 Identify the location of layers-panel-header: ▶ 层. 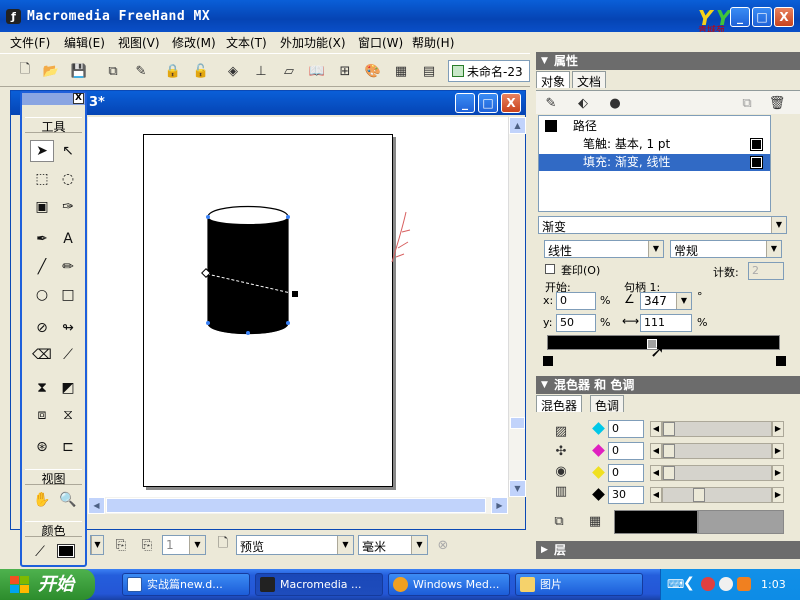
(668, 550).